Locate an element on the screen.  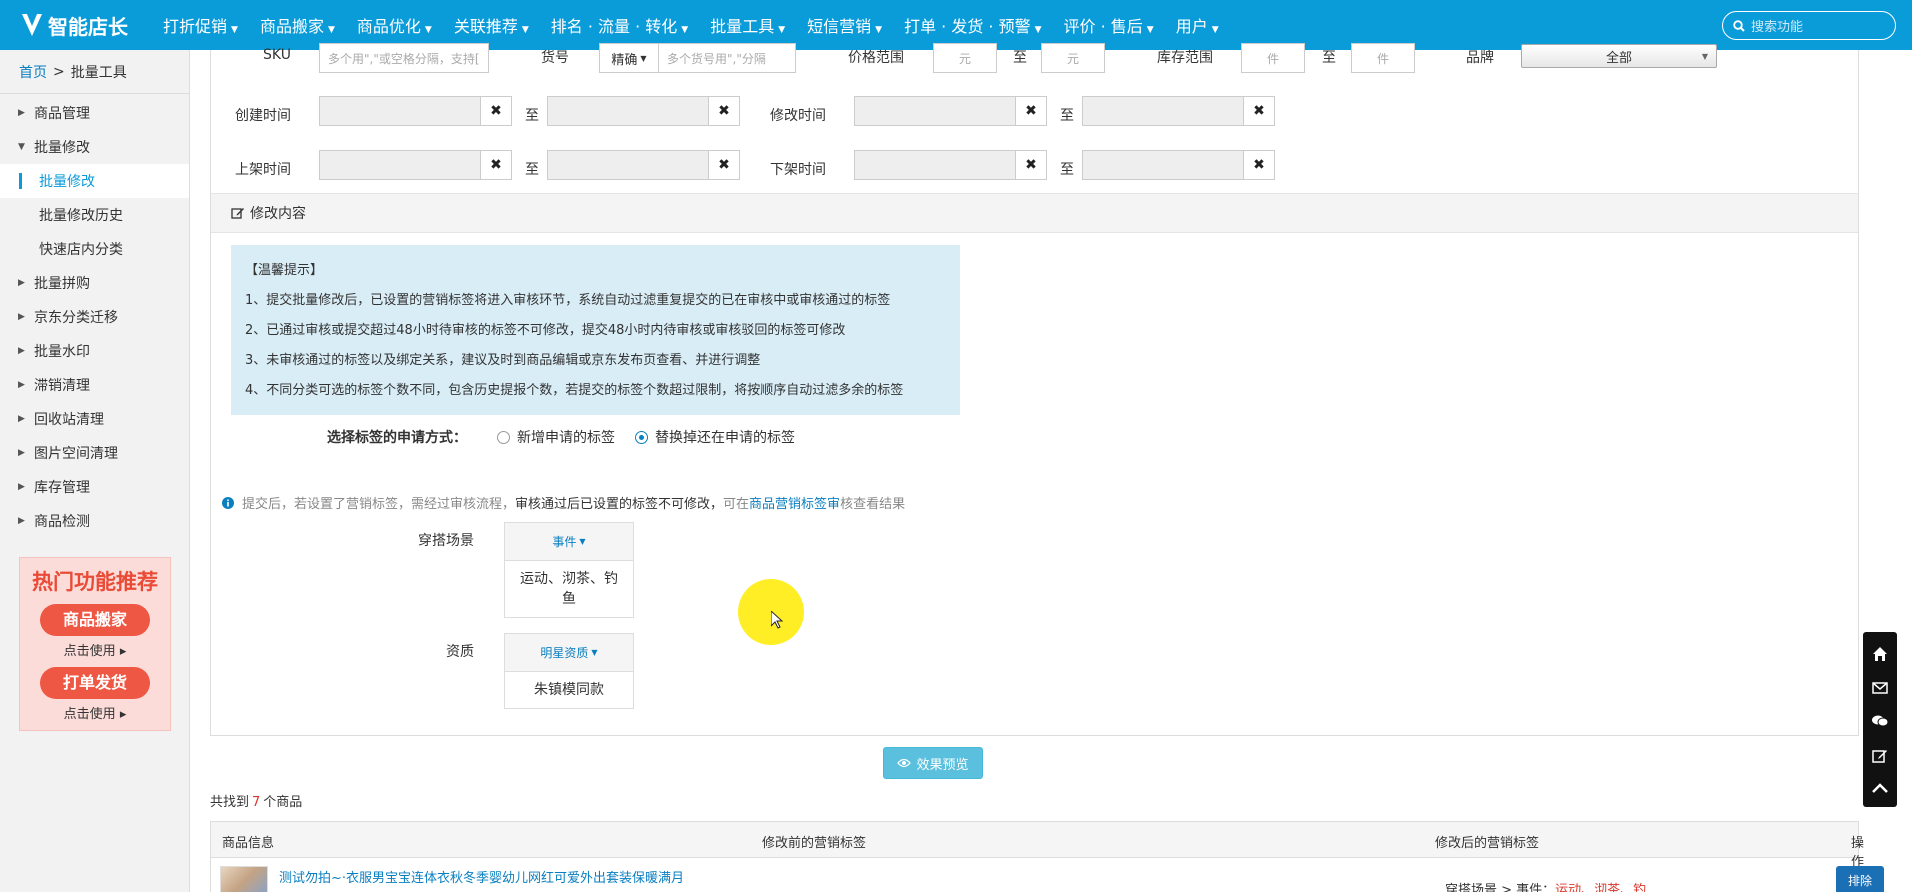
nav-item-ranking: 排名 · 流量 · 转化 ▼ is located at coordinates (619, 25).